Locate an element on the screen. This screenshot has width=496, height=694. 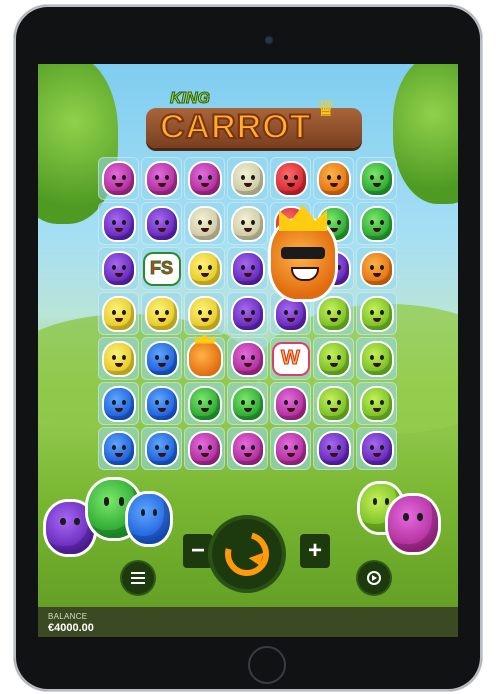
sunglasses is located at coordinates (303, 253).